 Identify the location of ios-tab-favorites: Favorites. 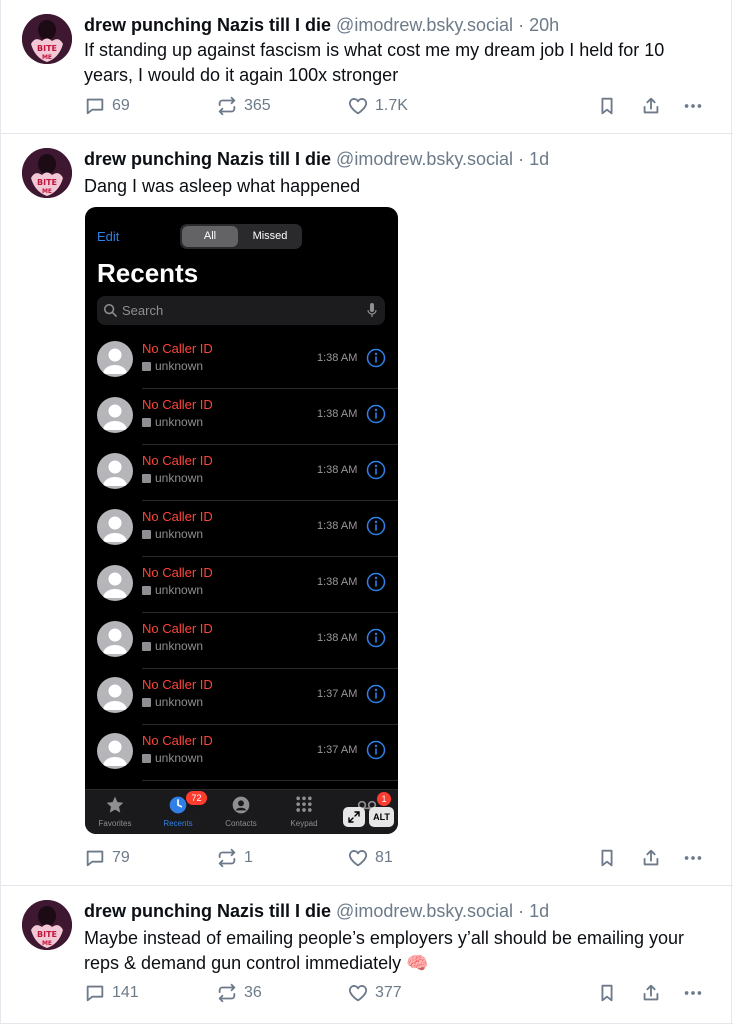
(115, 811).